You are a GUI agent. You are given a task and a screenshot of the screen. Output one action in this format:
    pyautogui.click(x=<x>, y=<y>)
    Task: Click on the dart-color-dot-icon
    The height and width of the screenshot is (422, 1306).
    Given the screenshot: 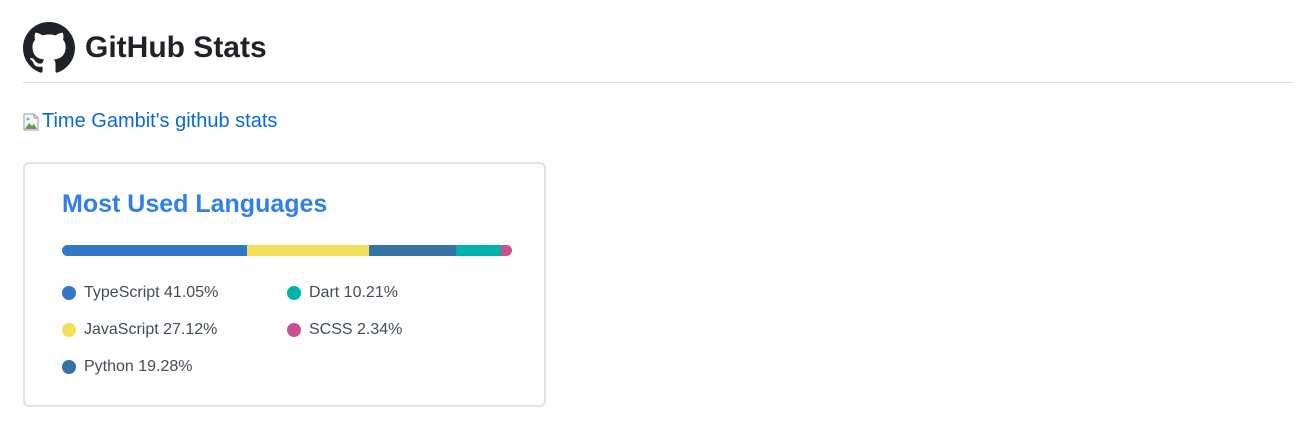 What is the action you would take?
    pyautogui.click(x=294, y=292)
    